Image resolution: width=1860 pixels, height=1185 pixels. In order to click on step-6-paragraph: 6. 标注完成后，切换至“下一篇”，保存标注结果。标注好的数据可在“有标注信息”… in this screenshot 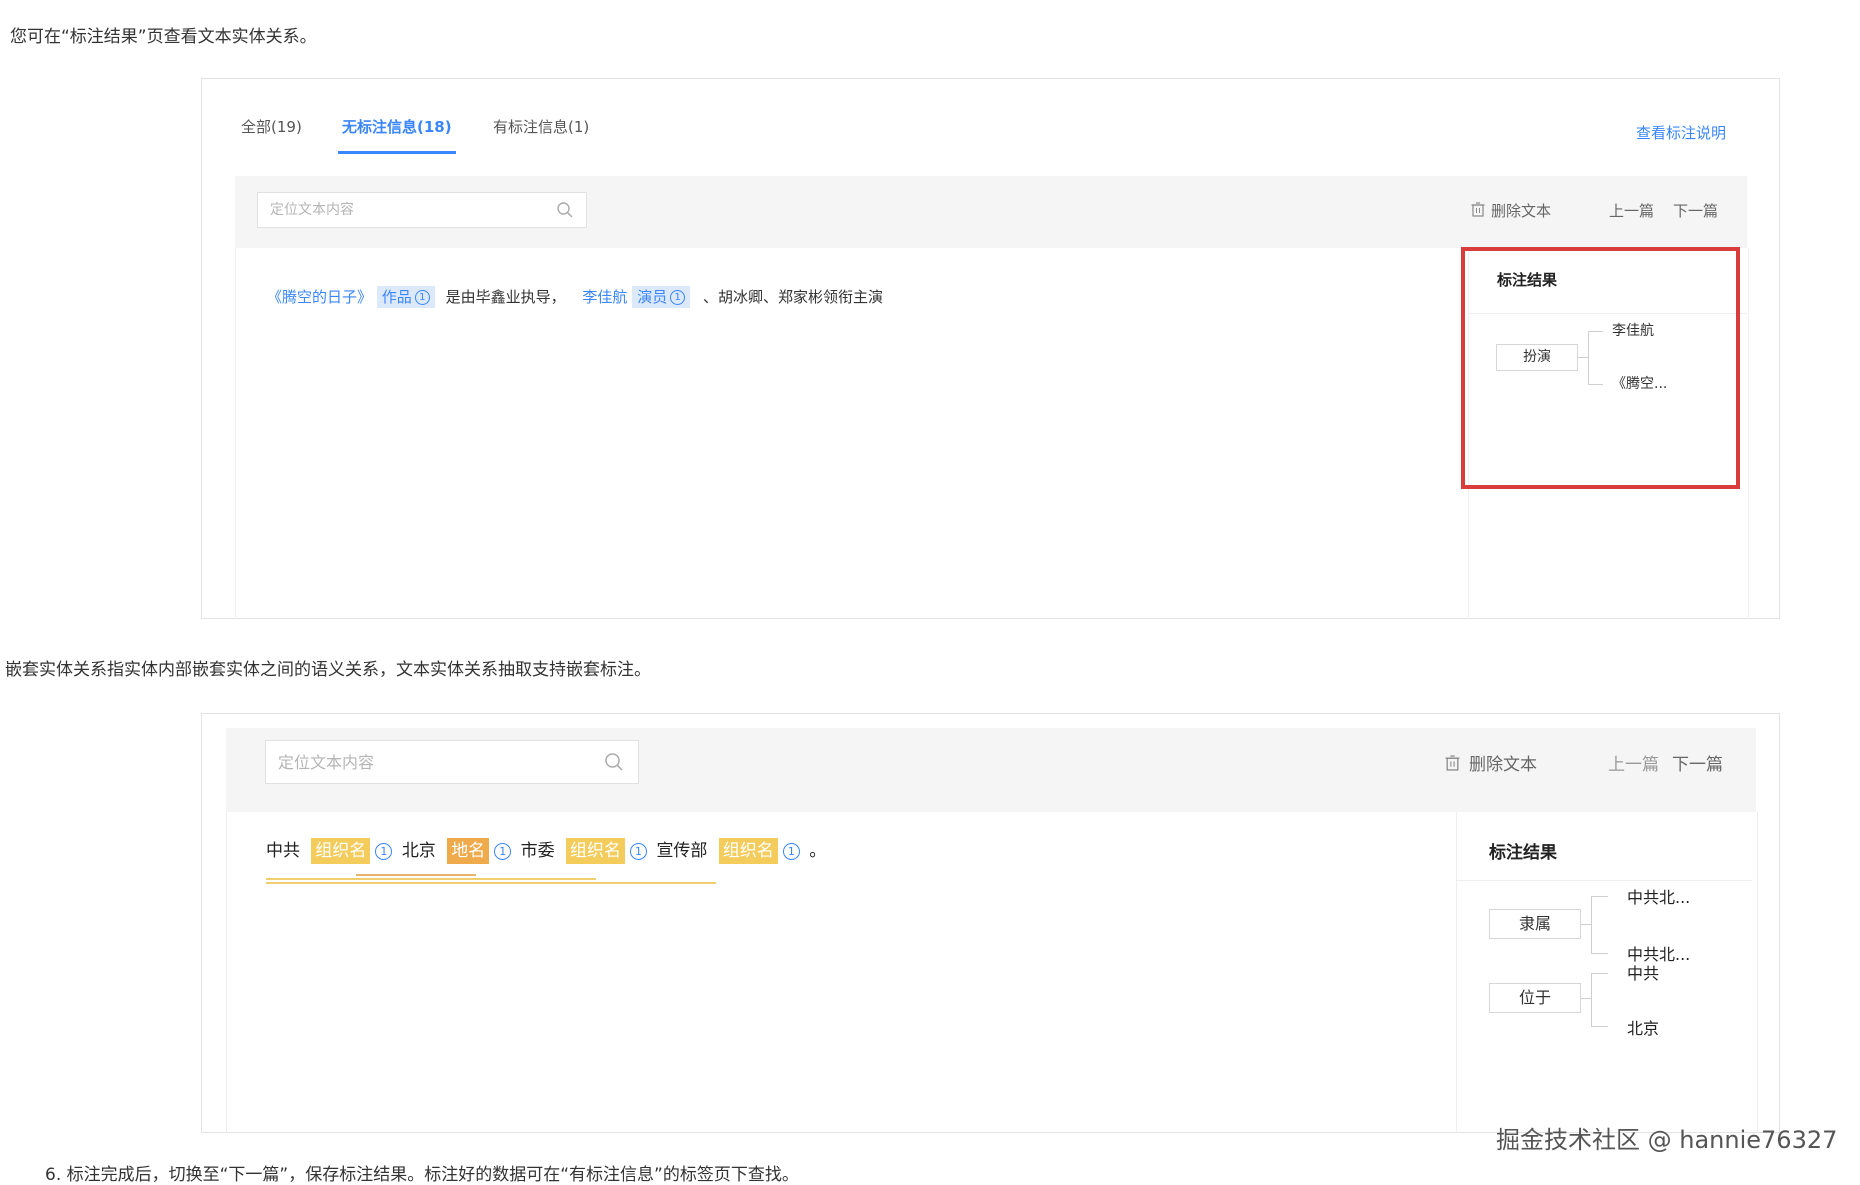, I will do `click(422, 1175)`.